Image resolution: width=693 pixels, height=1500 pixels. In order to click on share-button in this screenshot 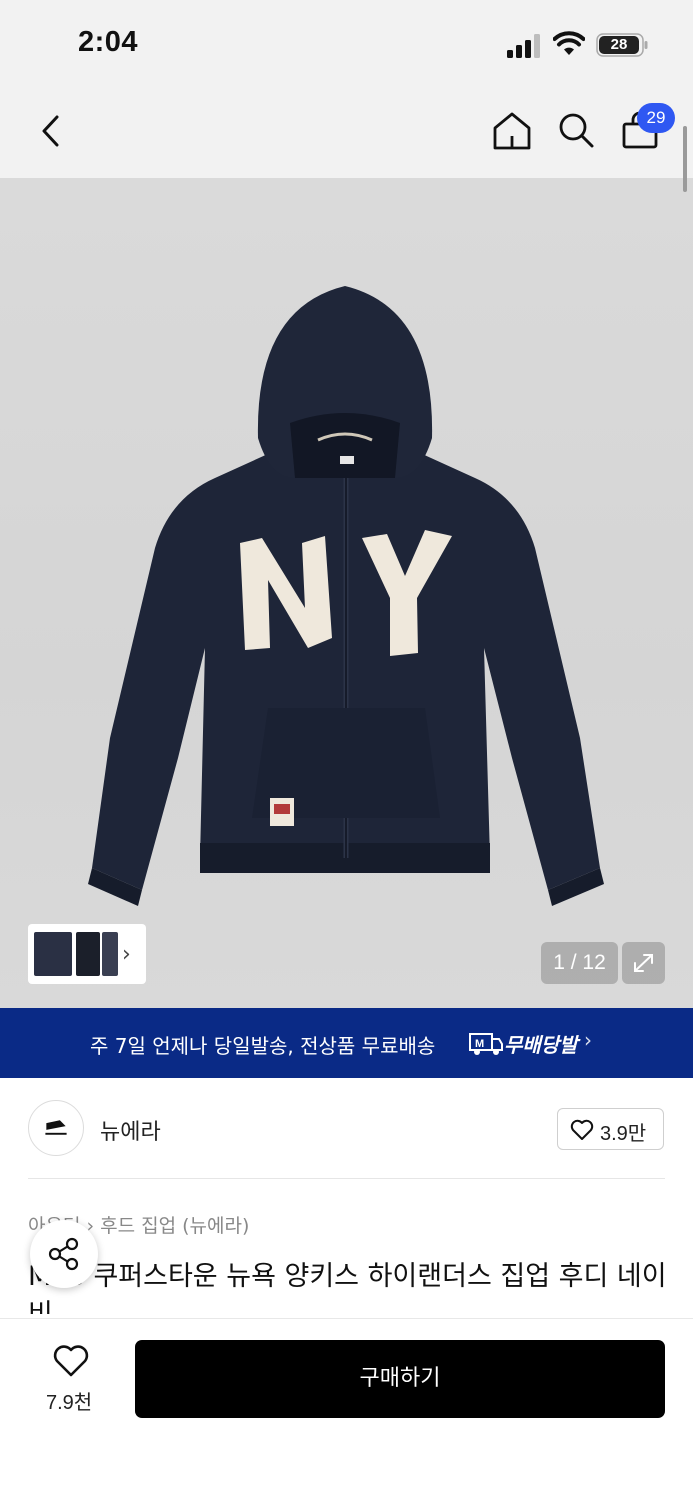, I will do `click(64, 1254)`.